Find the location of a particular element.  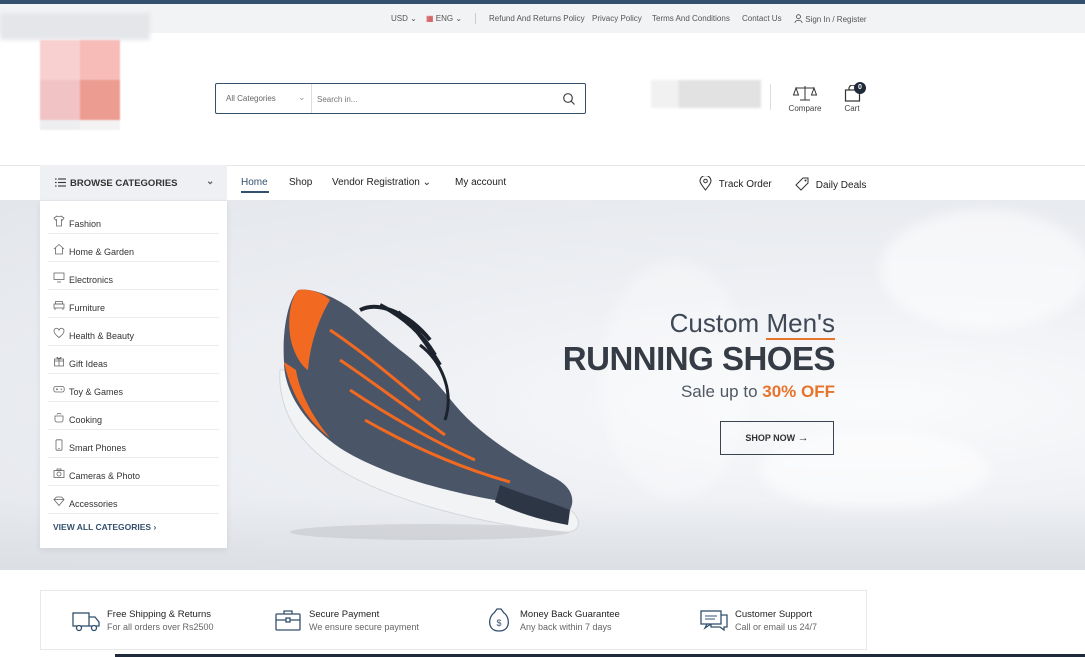

view-all-categories-link: VIEW ALL CATEGORIES › is located at coordinates (104, 527).